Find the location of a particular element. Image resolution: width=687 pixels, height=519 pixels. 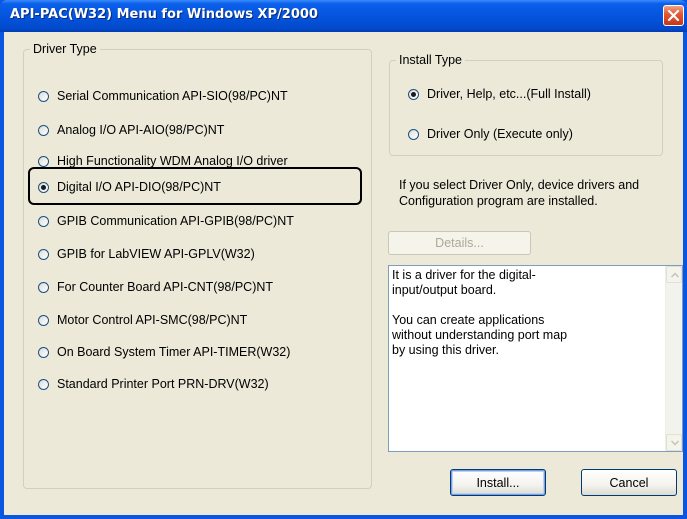

driver-option-label: Analog I/O API-AIO(98/PC)NT is located at coordinates (141, 130).